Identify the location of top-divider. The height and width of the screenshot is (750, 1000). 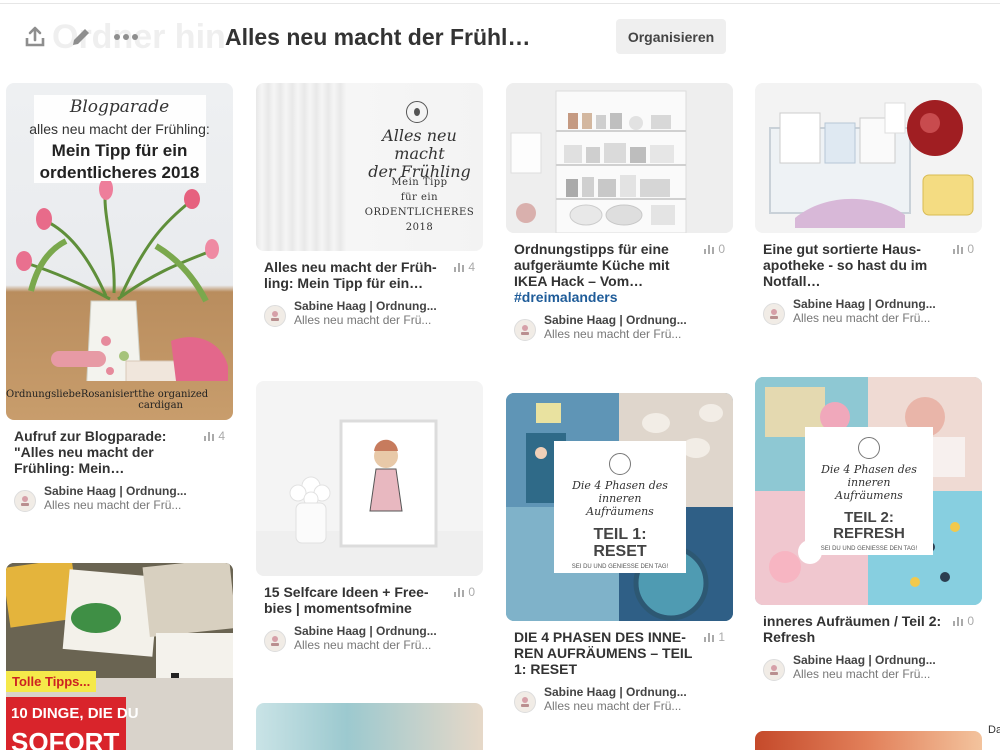
(500, 3).